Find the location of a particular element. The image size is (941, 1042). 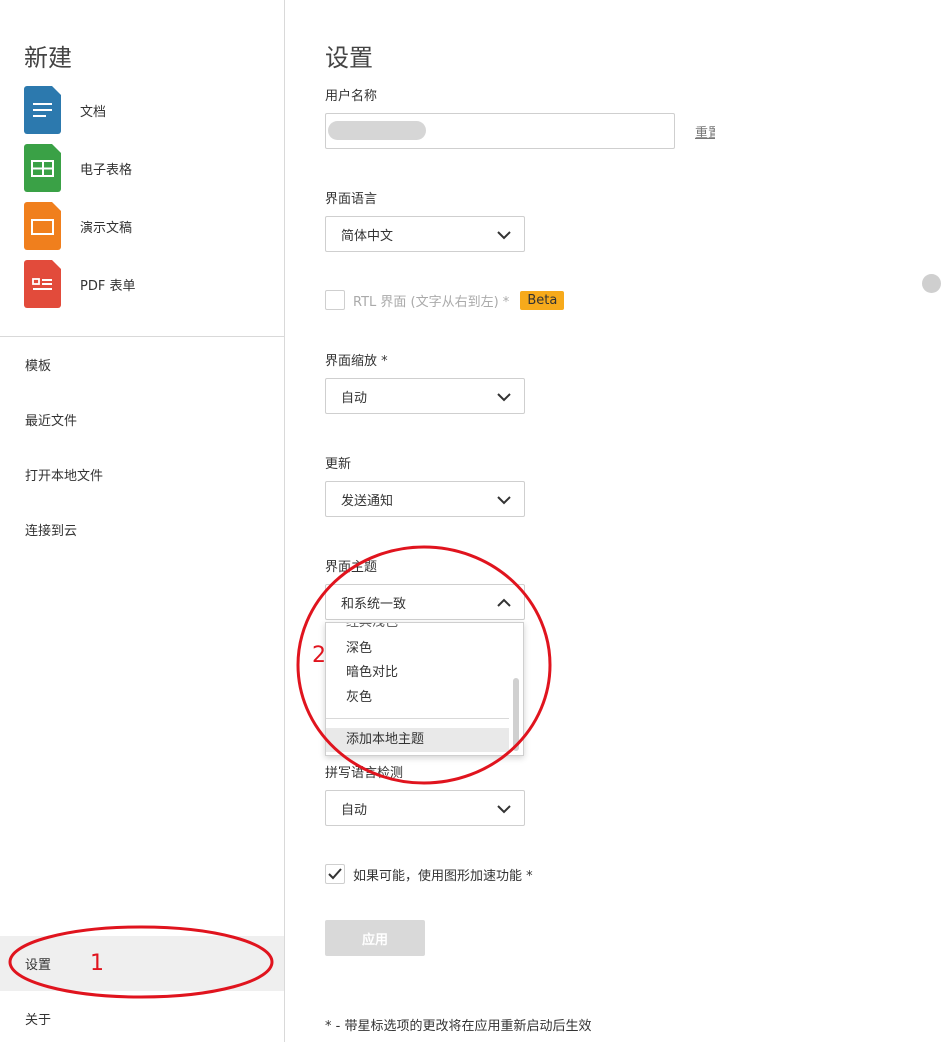

annotation-marker-2: 2 is located at coordinates (319, 655).